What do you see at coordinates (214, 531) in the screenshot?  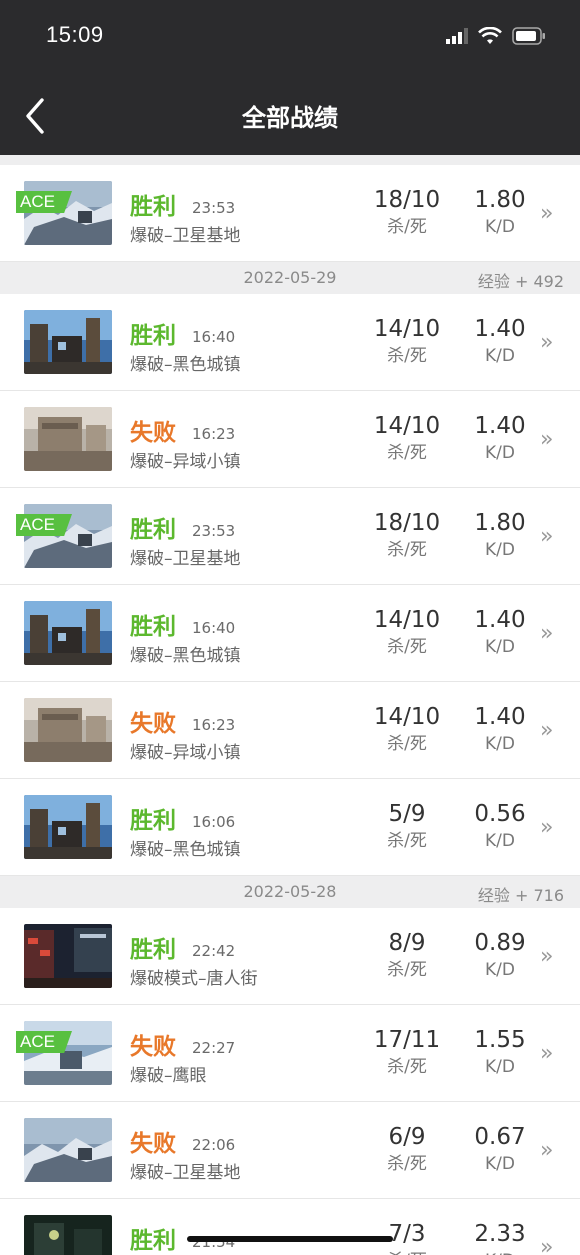 I see `match-time: 23:53` at bounding box center [214, 531].